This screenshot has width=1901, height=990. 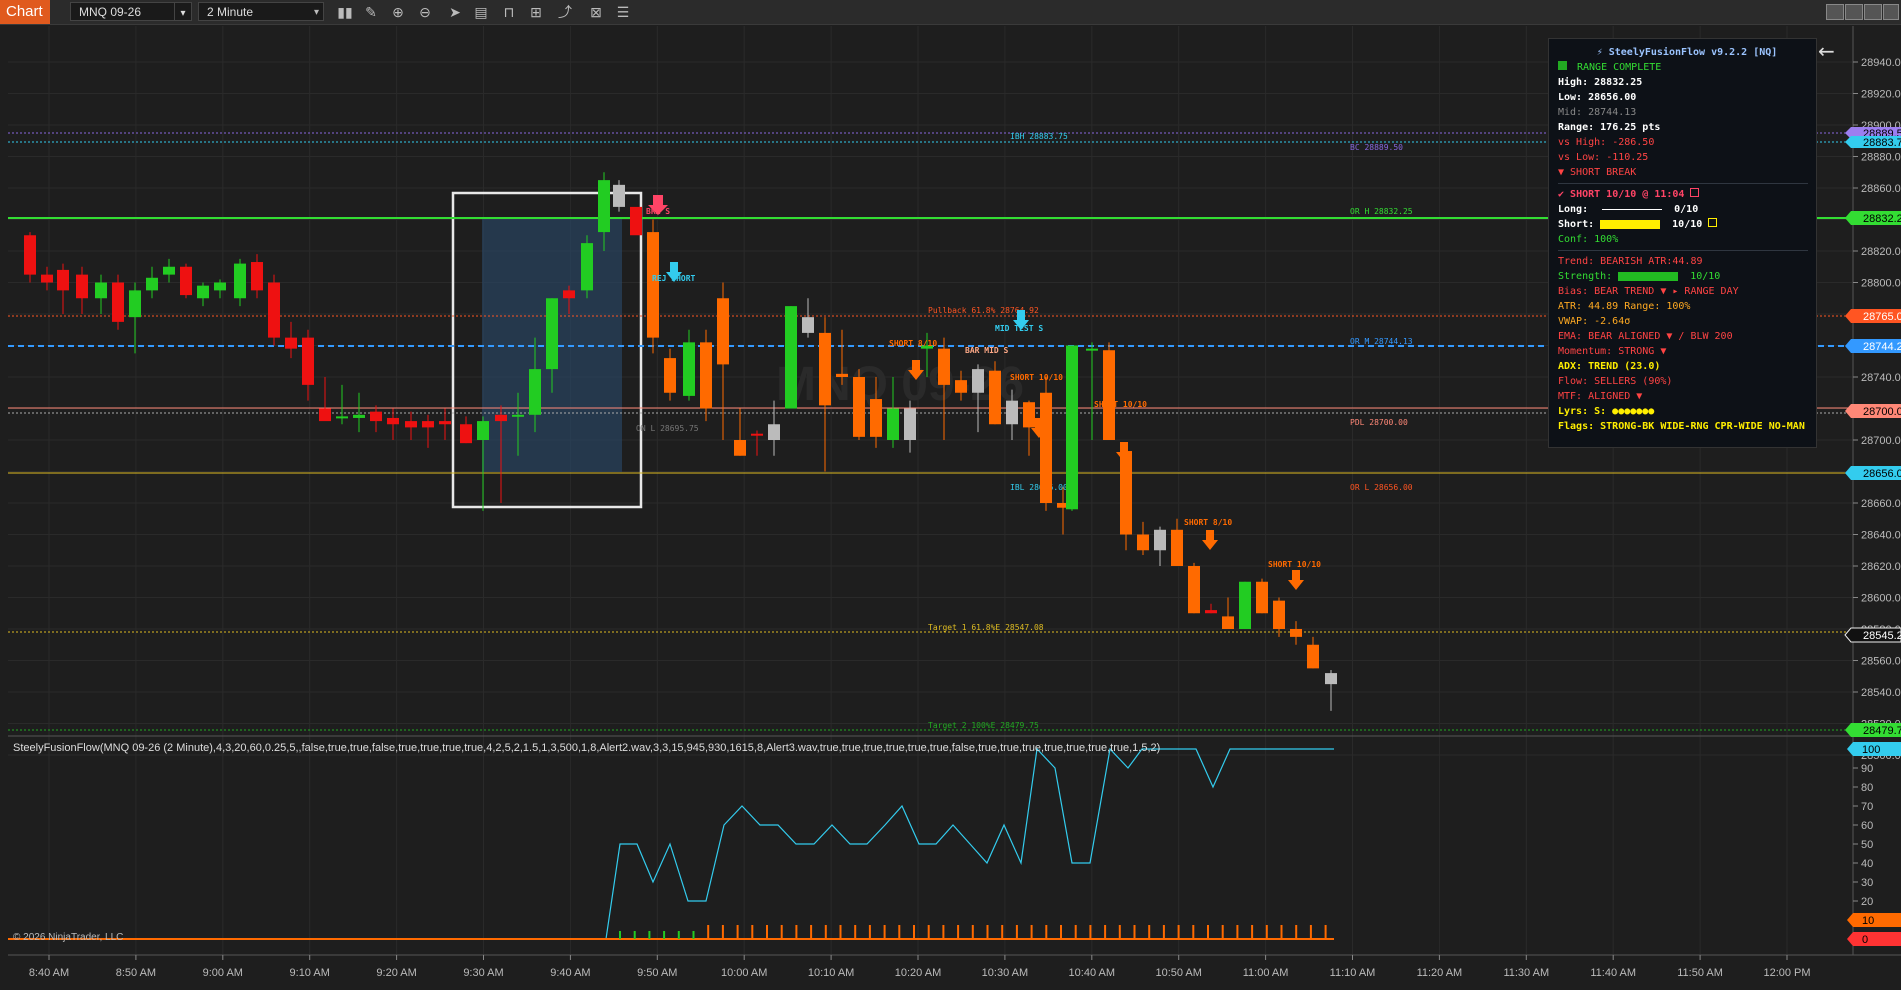 What do you see at coordinates (1687, 224) in the screenshot?
I see `short-row: Short: 10/10` at bounding box center [1687, 224].